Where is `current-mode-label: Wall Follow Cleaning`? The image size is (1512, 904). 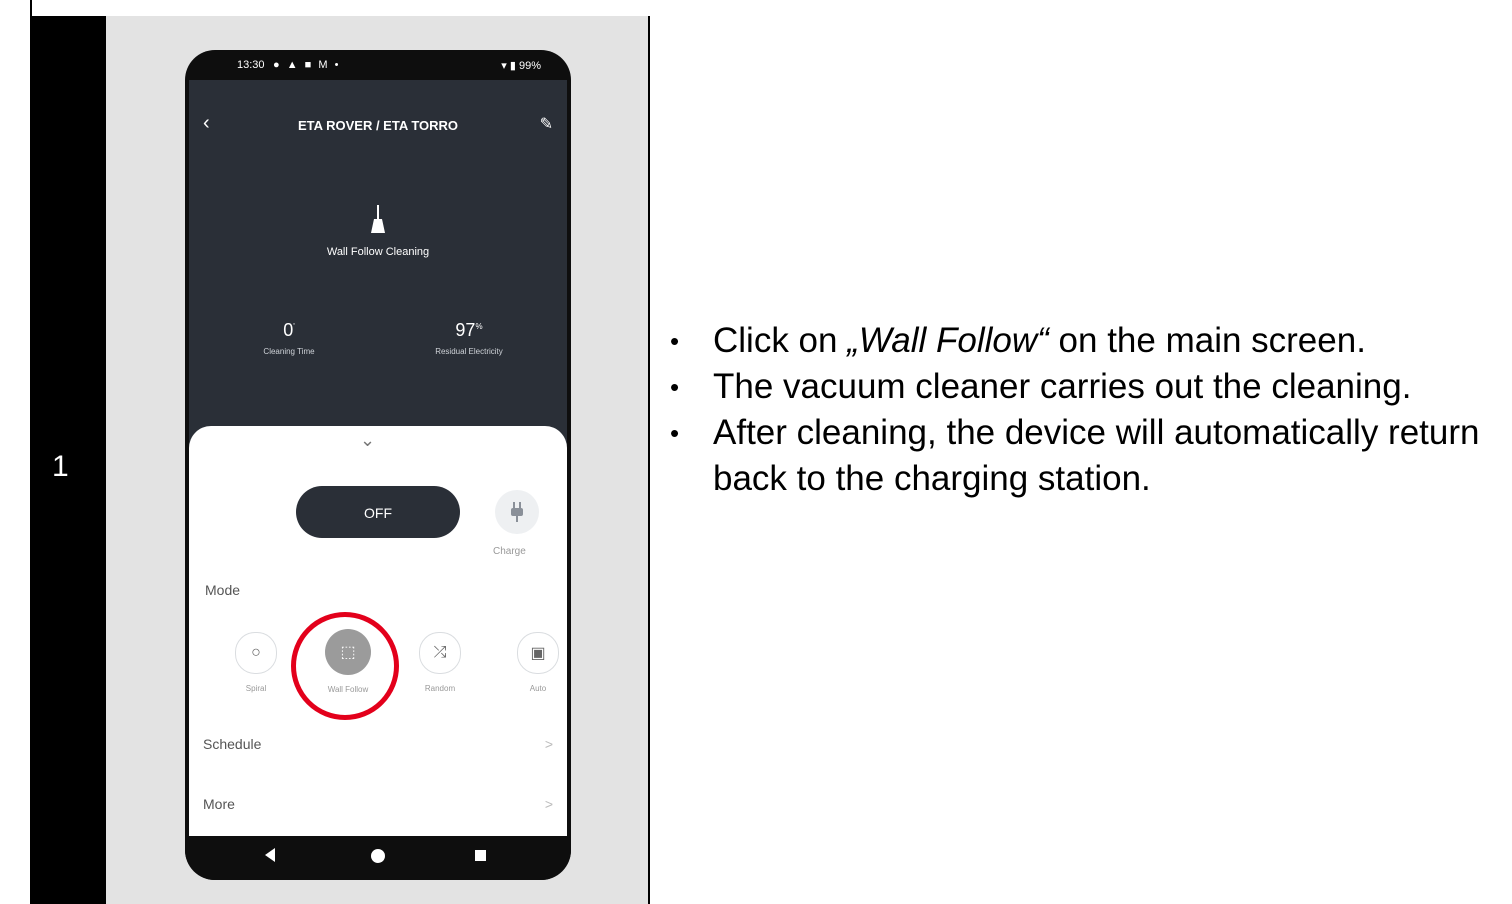
current-mode-label: Wall Follow Cleaning is located at coordinates (378, 252).